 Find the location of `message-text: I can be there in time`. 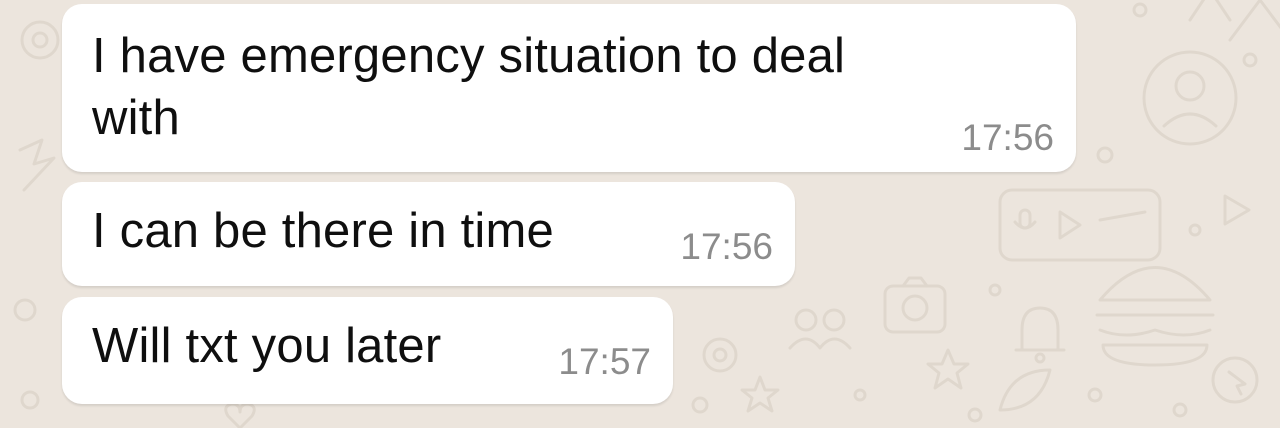

message-text: I can be there in time is located at coordinates (323, 231).